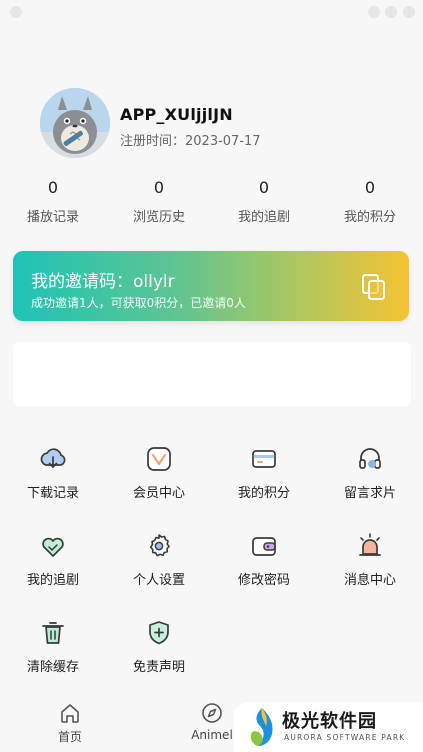 The width and height of the screenshot is (423, 752). What do you see at coordinates (159, 459) in the screenshot?
I see `vip-badge-icon` at bounding box center [159, 459].